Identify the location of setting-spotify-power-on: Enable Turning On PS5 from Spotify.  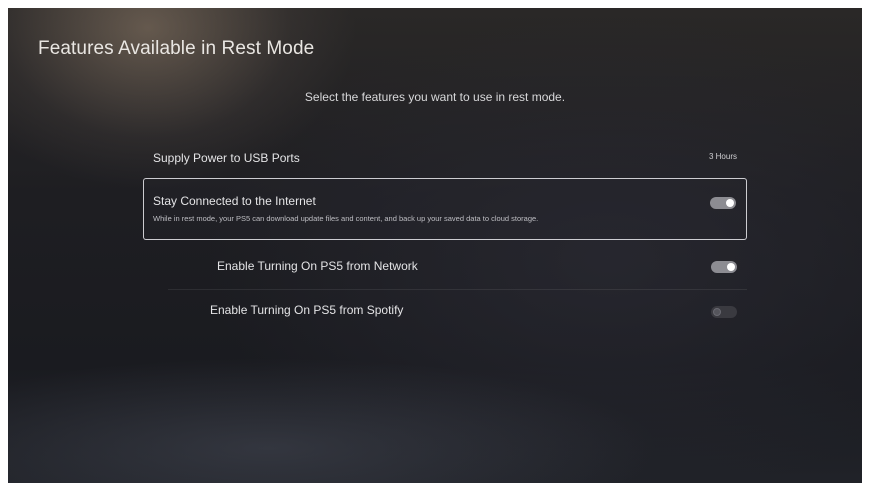
(447, 315).